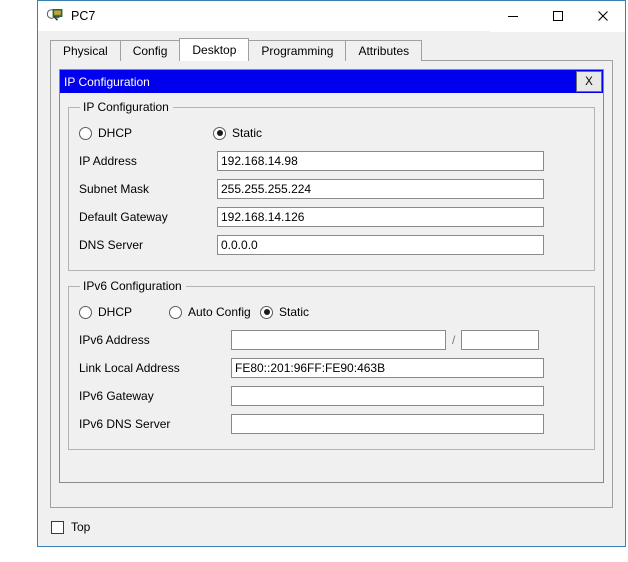 The width and height of the screenshot is (628, 562). What do you see at coordinates (589, 81) in the screenshot?
I see `dialog-close-button: X` at bounding box center [589, 81].